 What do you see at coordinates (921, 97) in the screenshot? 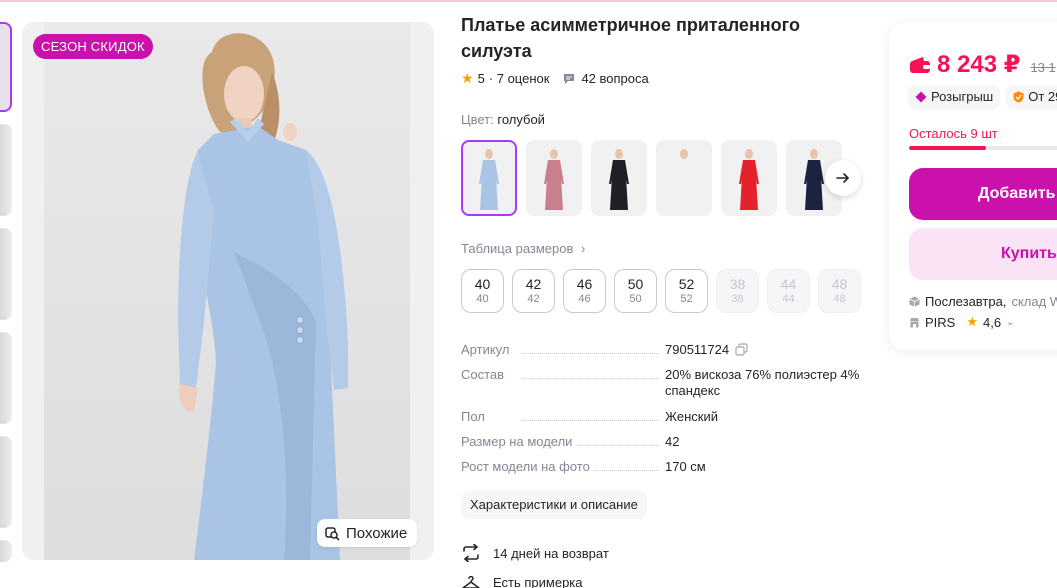
I see `diamond-icon` at bounding box center [921, 97].